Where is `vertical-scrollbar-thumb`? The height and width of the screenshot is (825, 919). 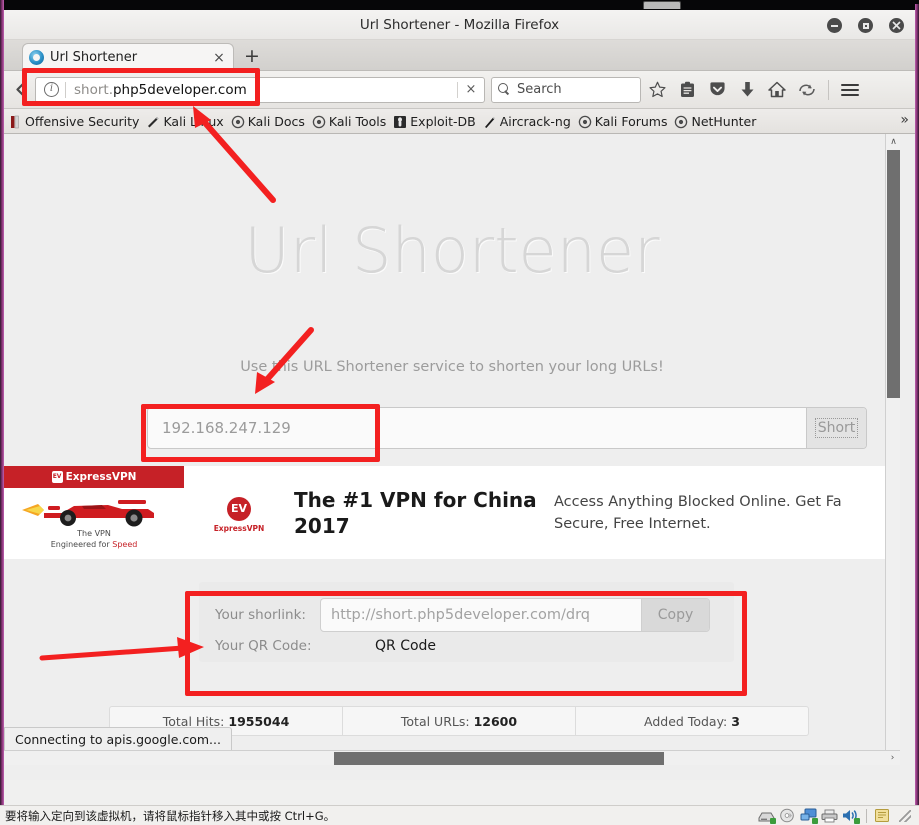 vertical-scrollbar-thumb is located at coordinates (893, 274).